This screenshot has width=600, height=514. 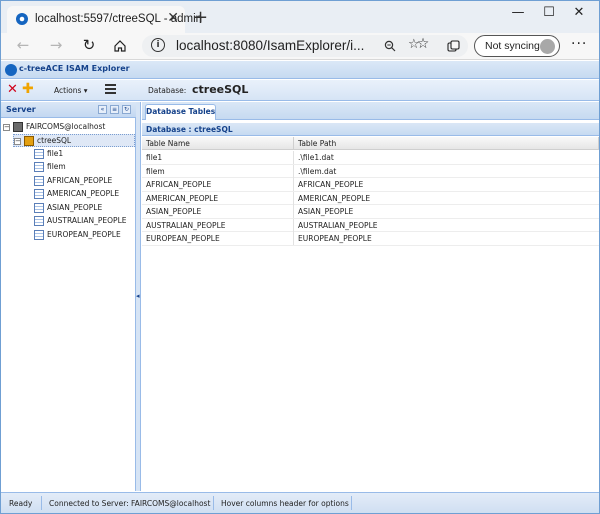 What do you see at coordinates (317, 143) in the screenshot?
I see `column-header-table-path: Table Path` at bounding box center [317, 143].